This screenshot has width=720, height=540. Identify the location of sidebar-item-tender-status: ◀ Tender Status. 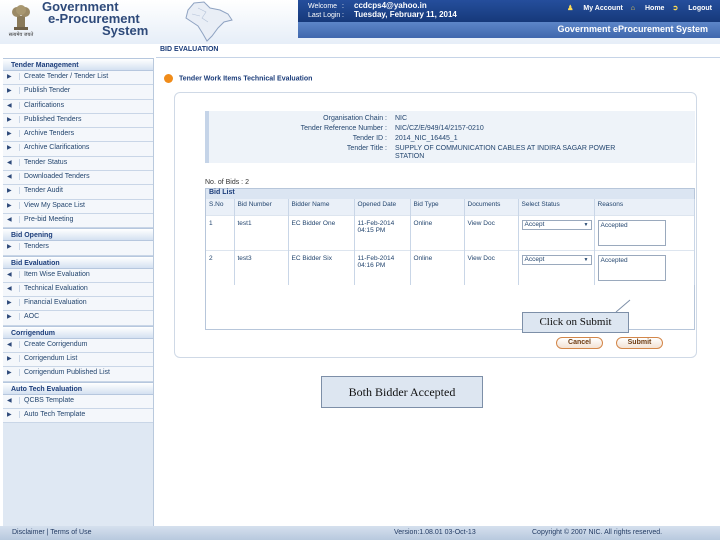
(78, 164).